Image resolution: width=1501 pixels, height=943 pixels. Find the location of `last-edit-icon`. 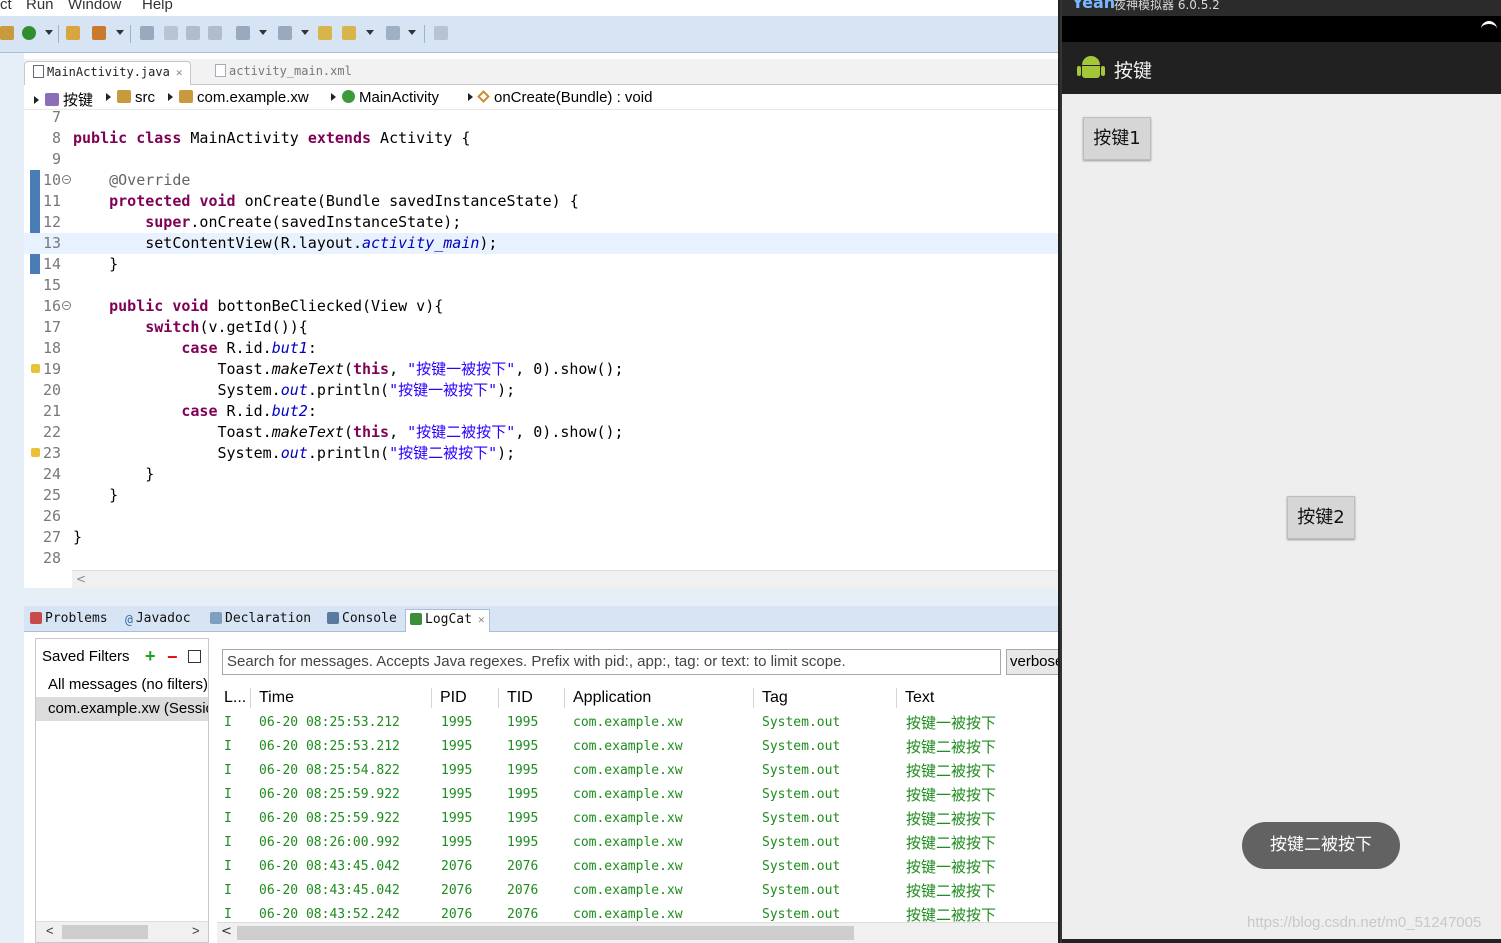

last-edit-icon is located at coordinates (325, 33).